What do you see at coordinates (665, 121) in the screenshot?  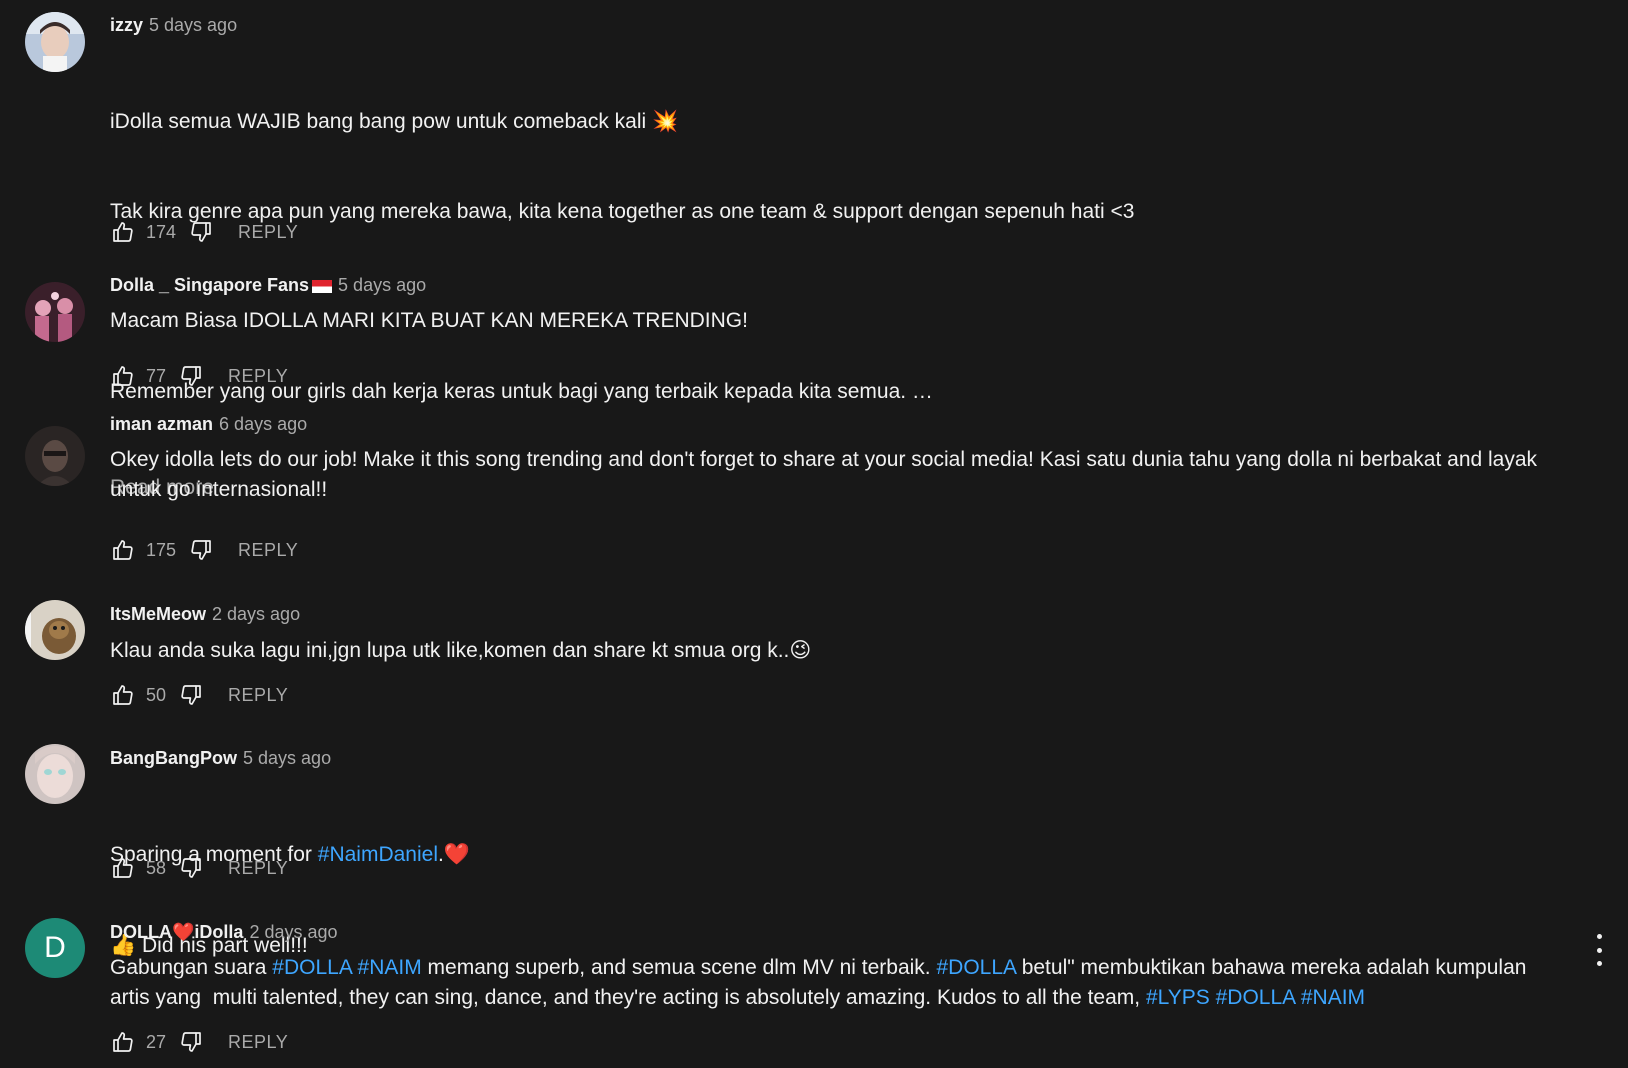 I see `collision-emoji-icon: 💥` at bounding box center [665, 121].